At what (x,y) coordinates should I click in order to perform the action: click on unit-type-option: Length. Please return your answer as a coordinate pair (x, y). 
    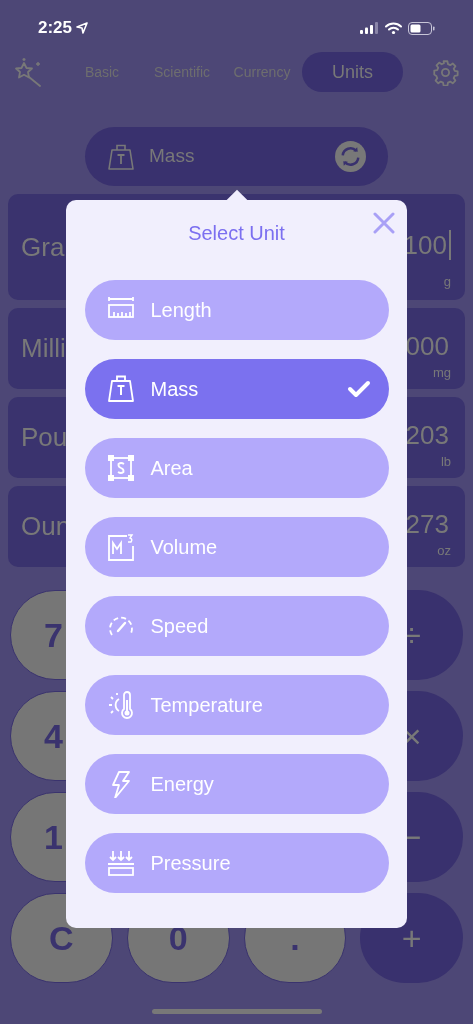
    Looking at the image, I should click on (236, 310).